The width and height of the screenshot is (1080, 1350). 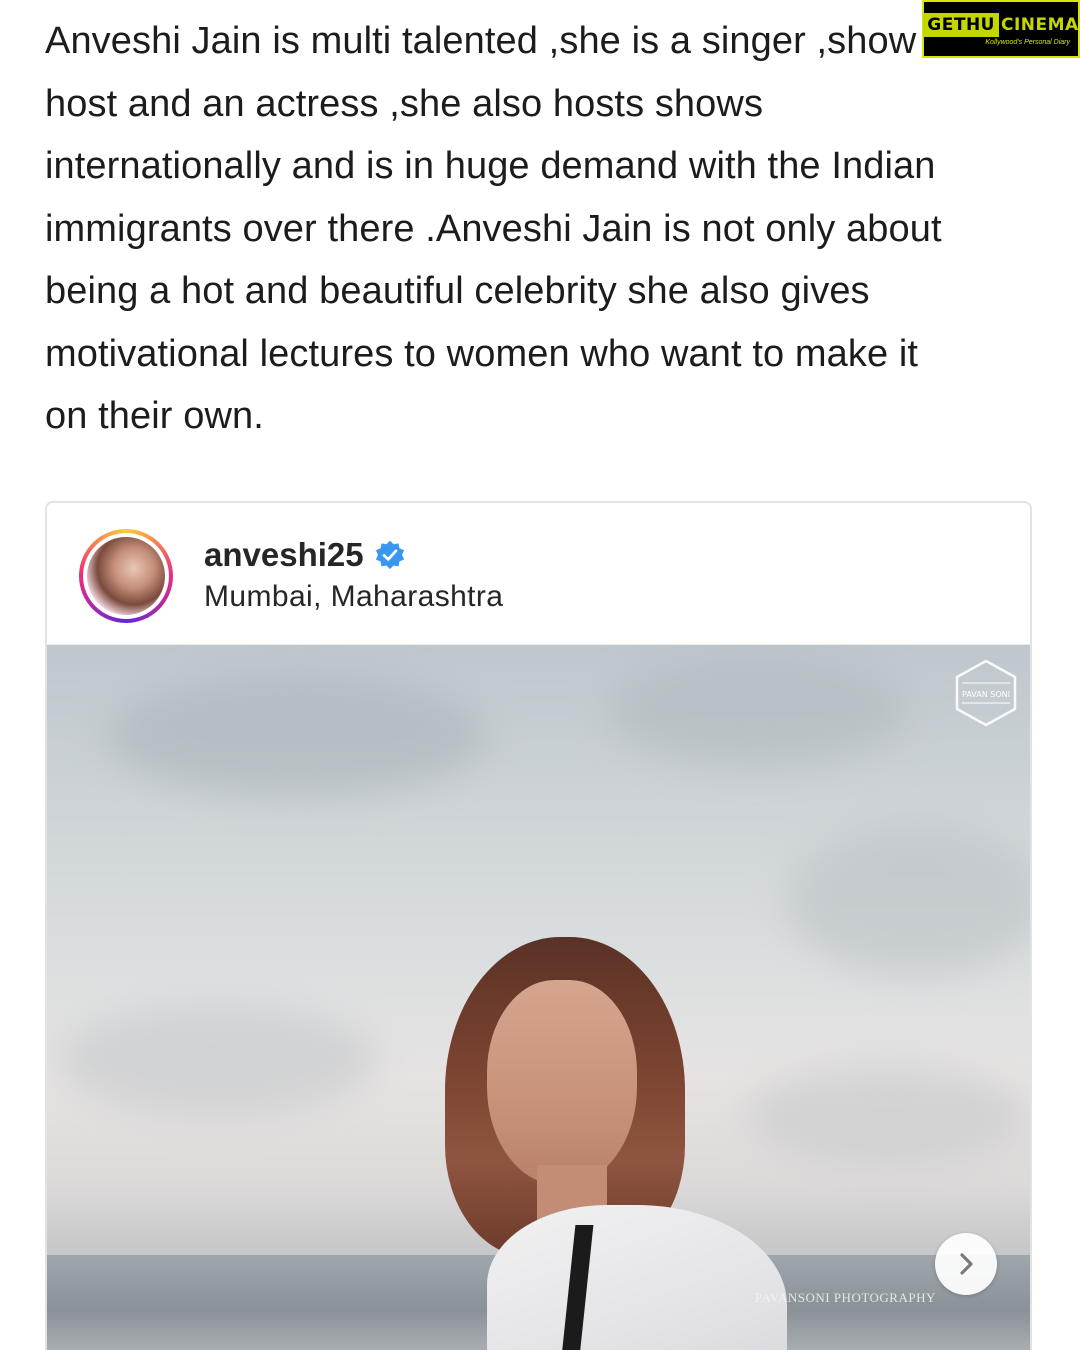 What do you see at coordinates (538, 574) in the screenshot?
I see `post-header: anveshi25 Mumbai, Maharashtra` at bounding box center [538, 574].